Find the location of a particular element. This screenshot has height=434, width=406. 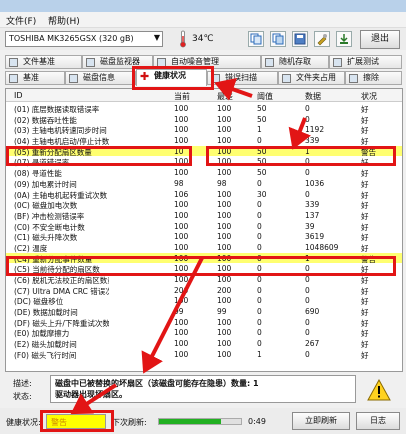

arrow-to-health-status is located at coordinates (94, 399).